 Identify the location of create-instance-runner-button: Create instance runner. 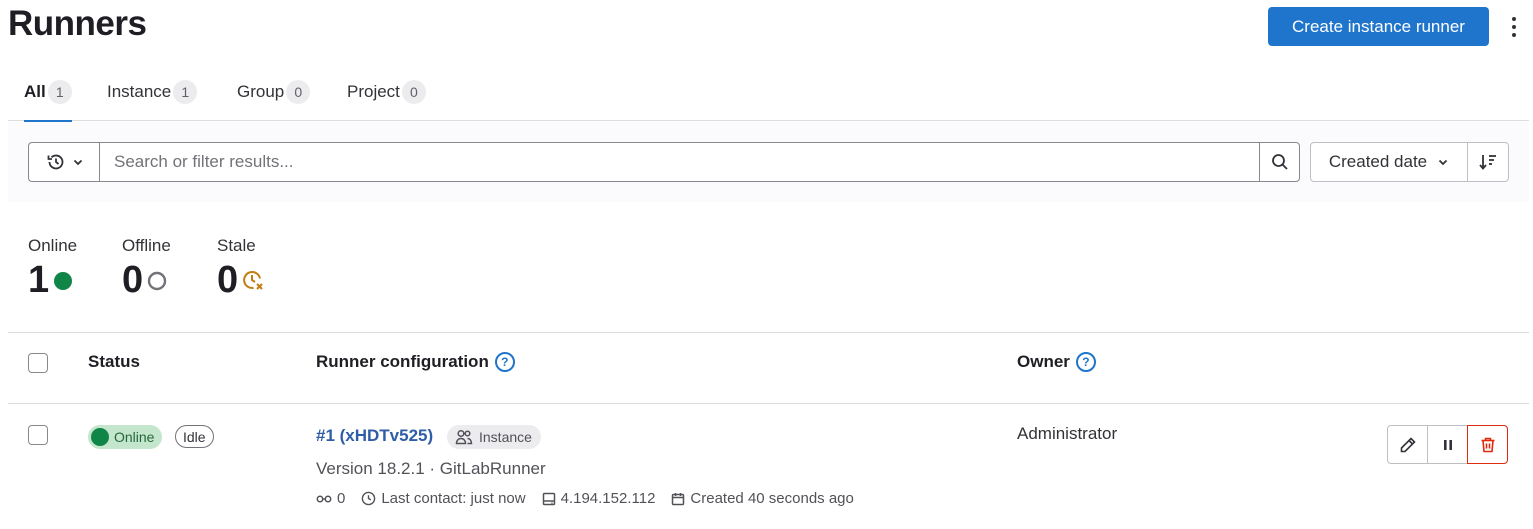
(1378, 26).